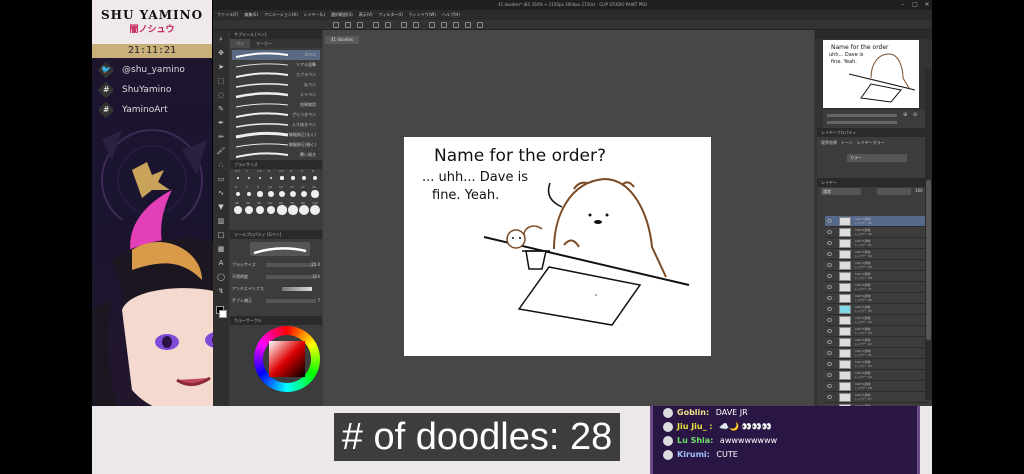  What do you see at coordinates (221, 81) in the screenshot?
I see `selection-tool-icon: ⬚` at bounding box center [221, 81].